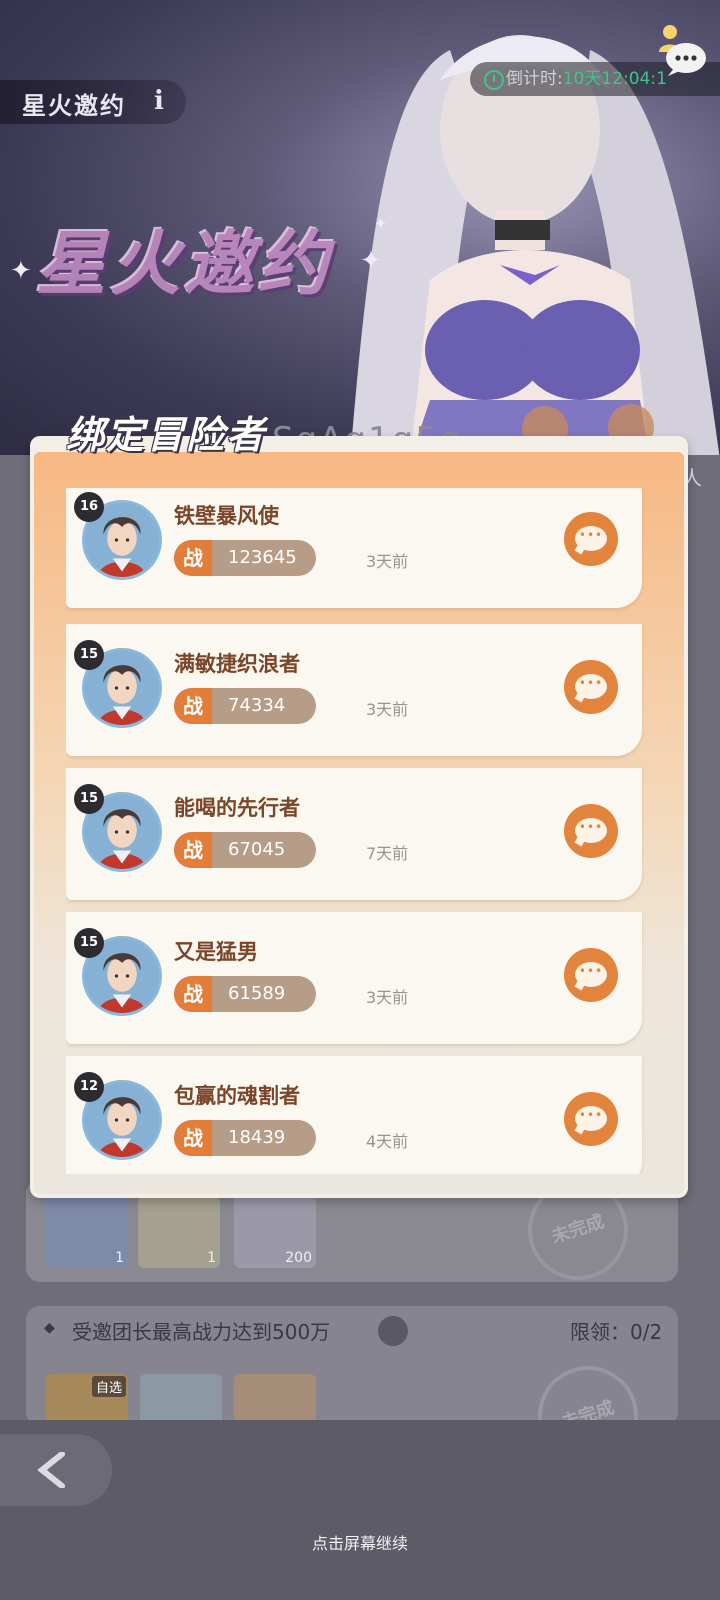 This screenshot has height=1600, width=720. What do you see at coordinates (201, 1332) in the screenshot?
I see `task-description: 受邀团长最高战力达到500万` at bounding box center [201, 1332].